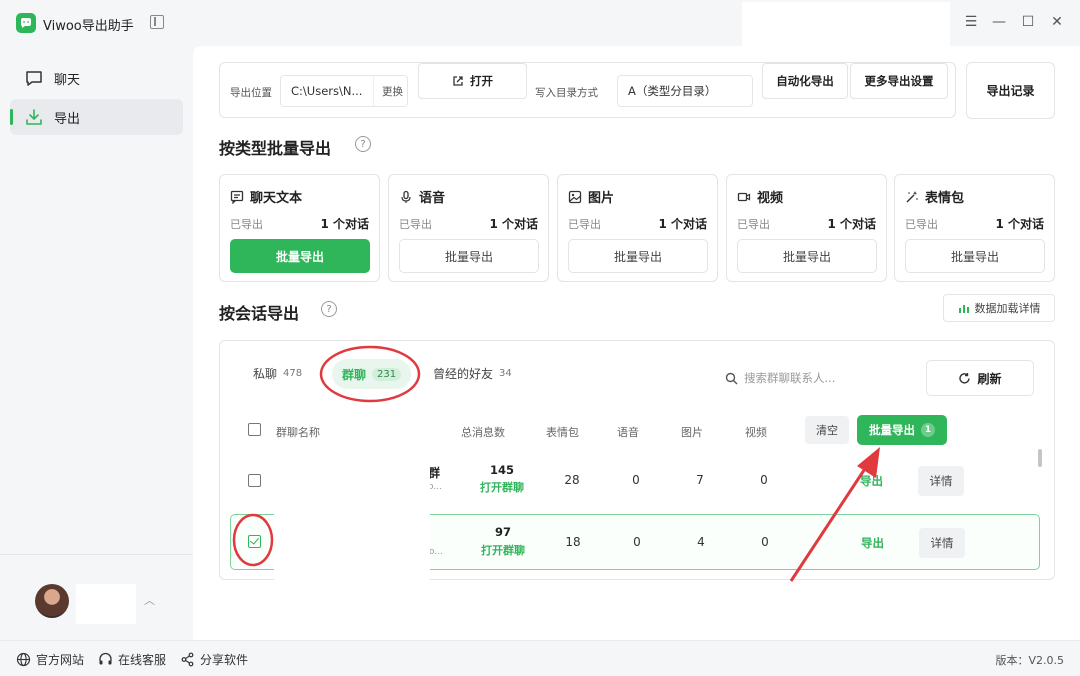 This screenshot has width=1080, height=676. What do you see at coordinates (276, 198) in the screenshot?
I see `type-card-label: 聊天文本` at bounding box center [276, 198].